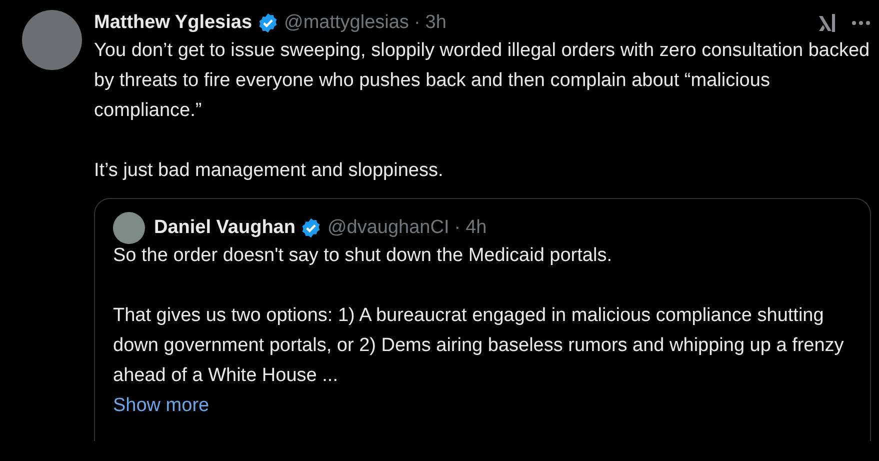  I want to click on post-time: 4h, so click(476, 228).